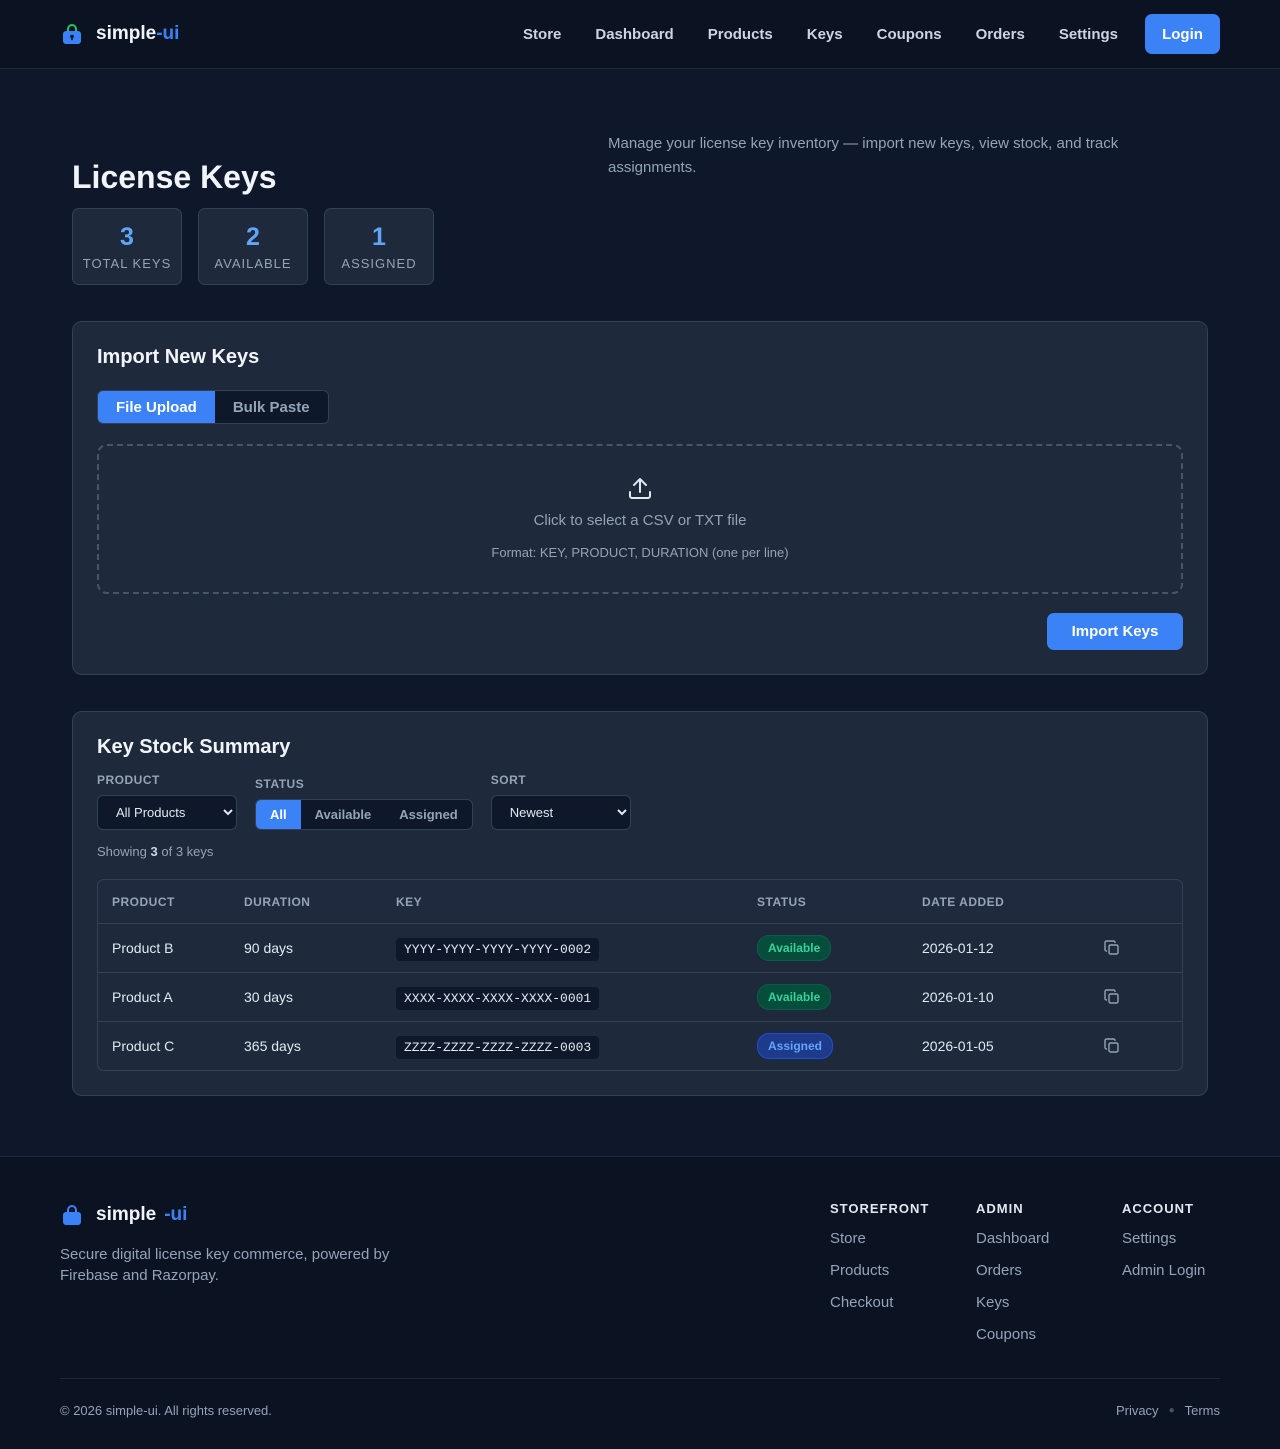 The image size is (1280, 1449). Describe the element at coordinates (269, 997) in the screenshot. I see `cell-duration: 30 days` at that location.